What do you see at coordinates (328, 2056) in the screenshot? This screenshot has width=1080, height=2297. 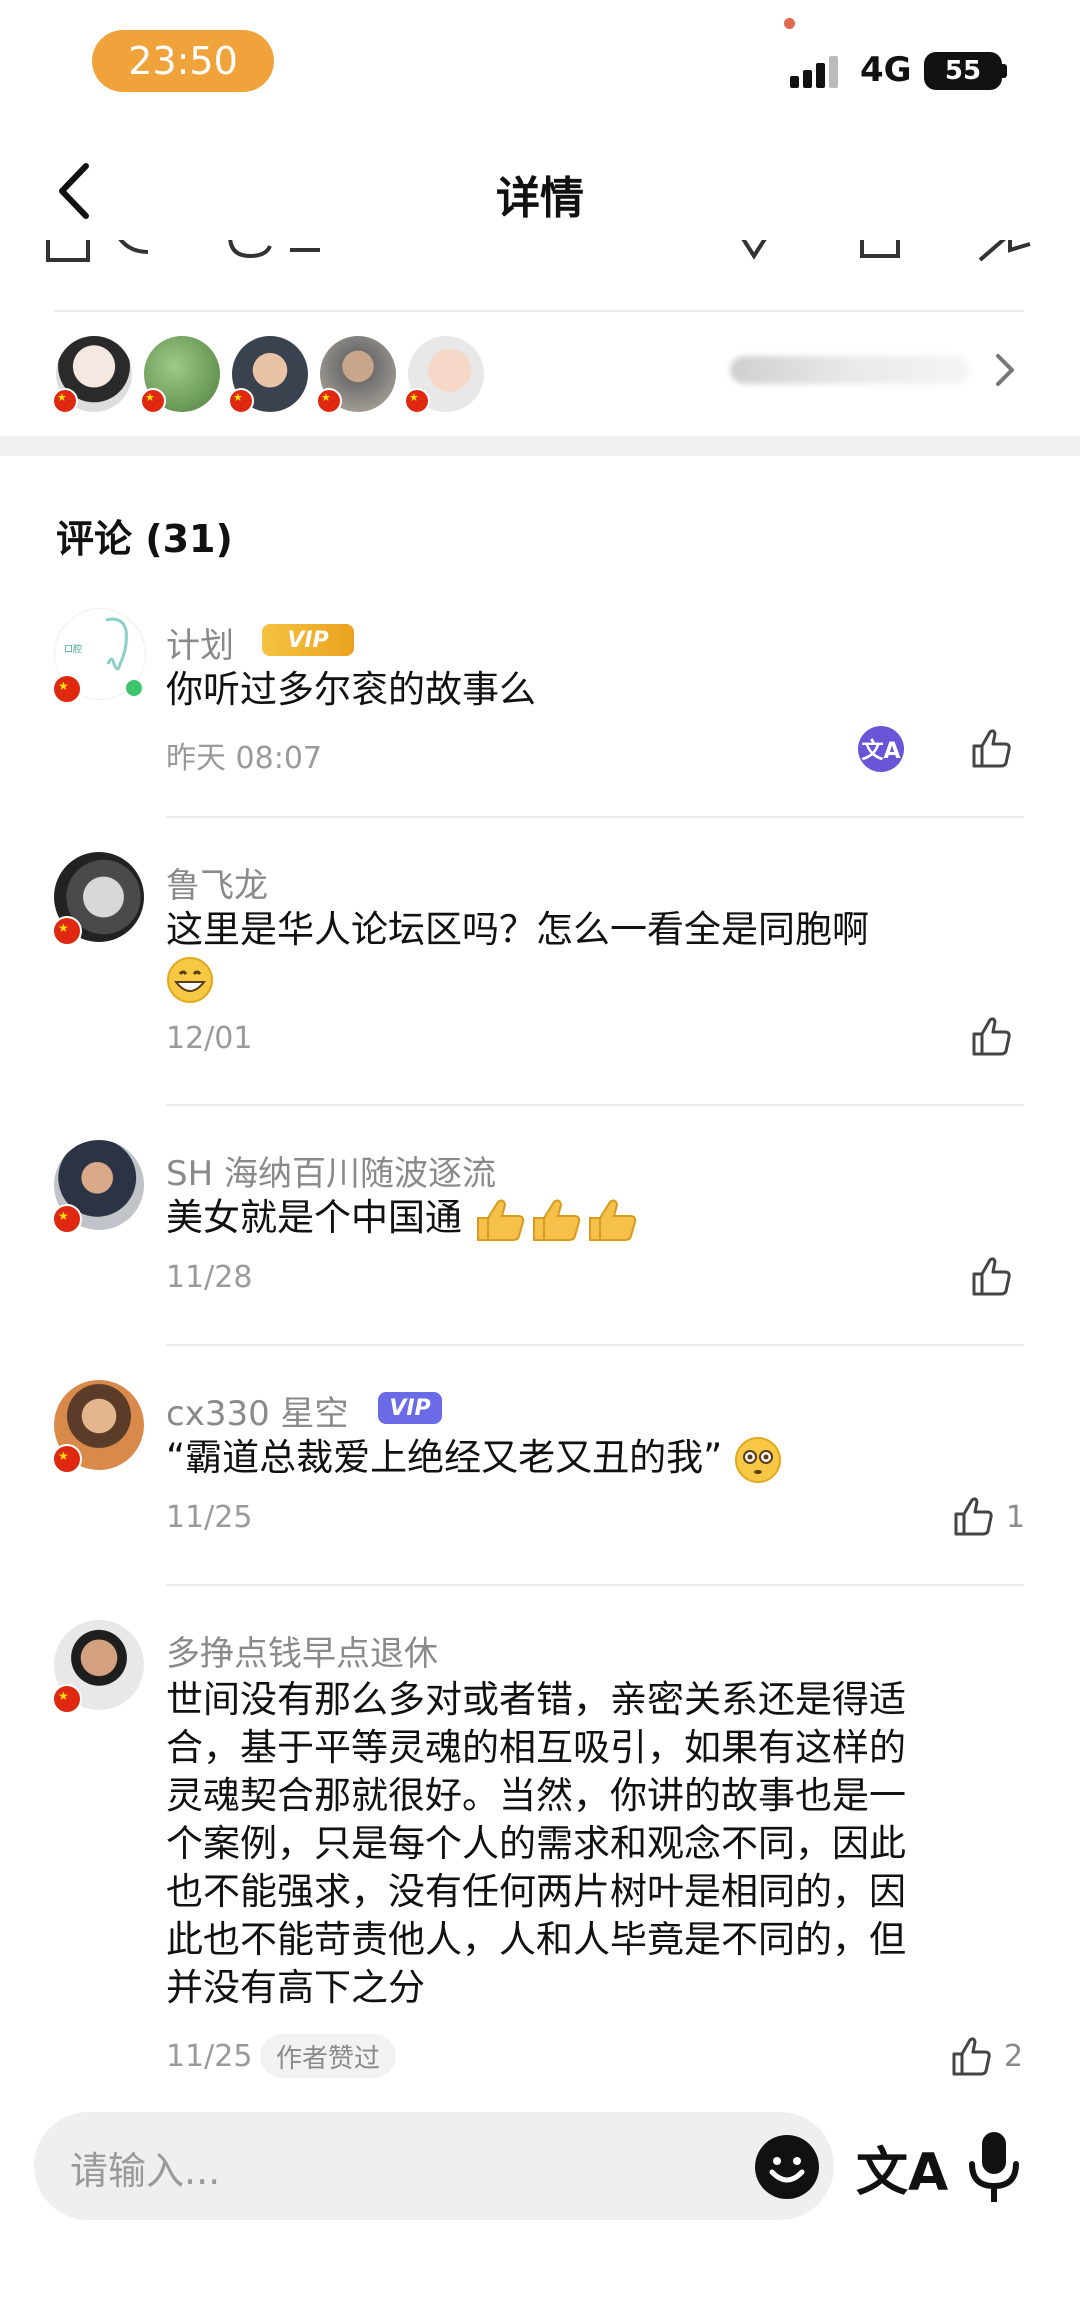 I see `author-liked-tag: 作者赞过` at bounding box center [328, 2056].